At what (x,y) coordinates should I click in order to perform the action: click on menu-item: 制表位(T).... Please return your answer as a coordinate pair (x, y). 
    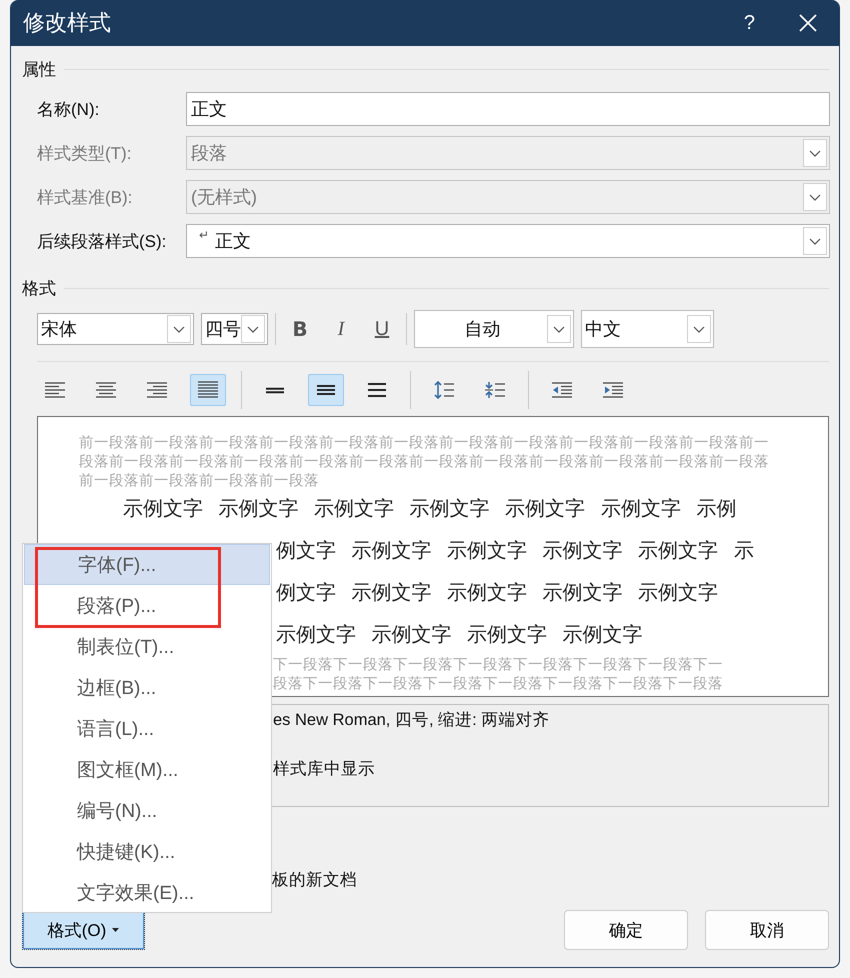
    Looking at the image, I should click on (147, 646).